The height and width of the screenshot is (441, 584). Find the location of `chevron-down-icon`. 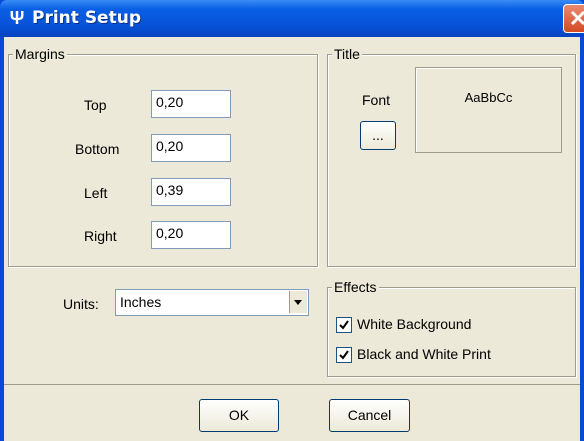

chevron-down-icon is located at coordinates (298, 302).